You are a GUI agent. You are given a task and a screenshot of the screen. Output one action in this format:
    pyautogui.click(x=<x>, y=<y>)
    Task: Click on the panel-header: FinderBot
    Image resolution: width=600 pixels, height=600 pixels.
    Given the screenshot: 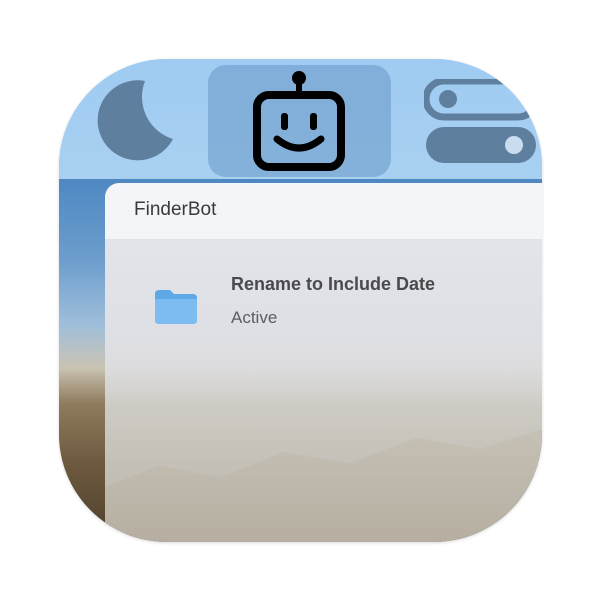 What is the action you would take?
    pyautogui.click(x=323, y=211)
    